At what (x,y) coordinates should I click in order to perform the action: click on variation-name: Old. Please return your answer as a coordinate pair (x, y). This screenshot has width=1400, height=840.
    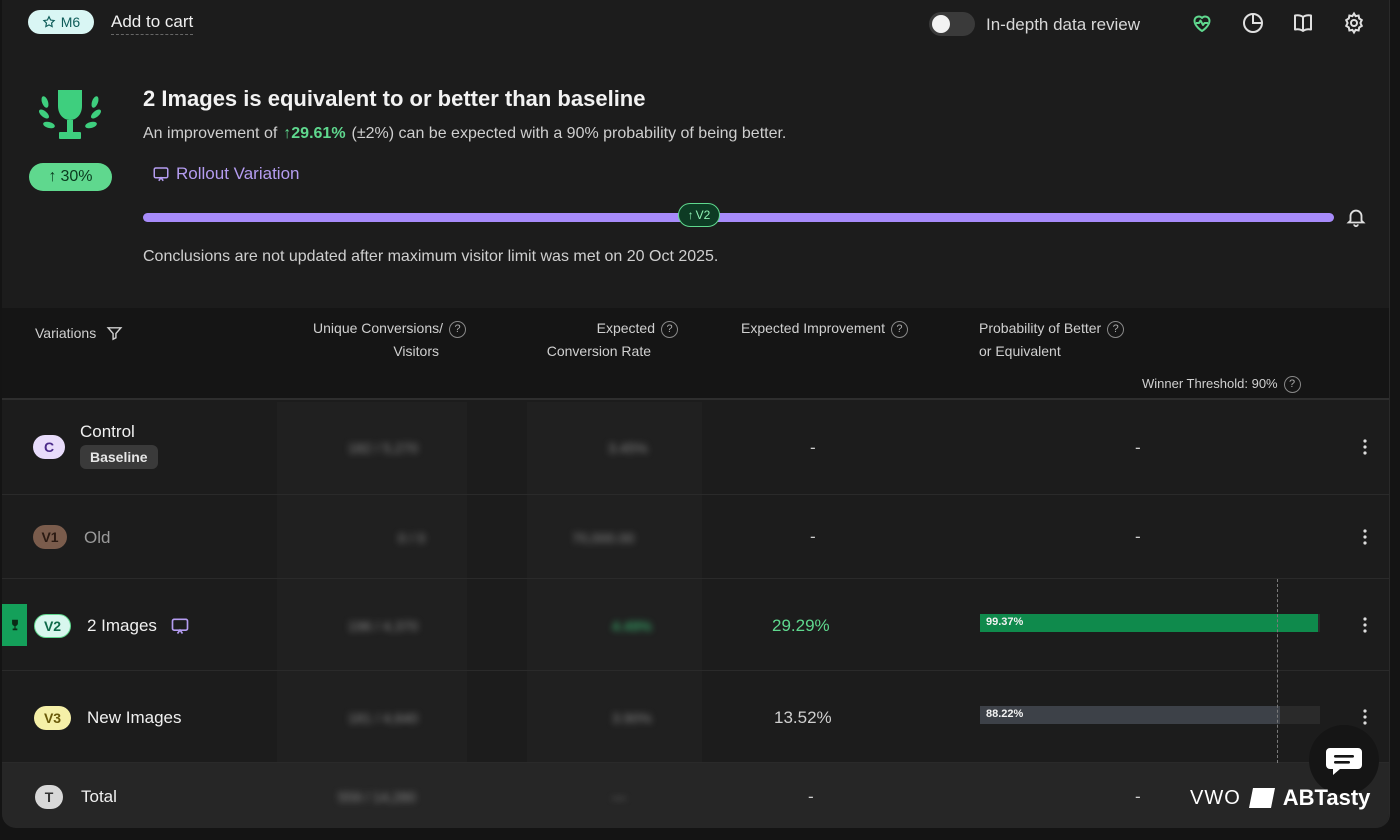
    Looking at the image, I should click on (97, 538).